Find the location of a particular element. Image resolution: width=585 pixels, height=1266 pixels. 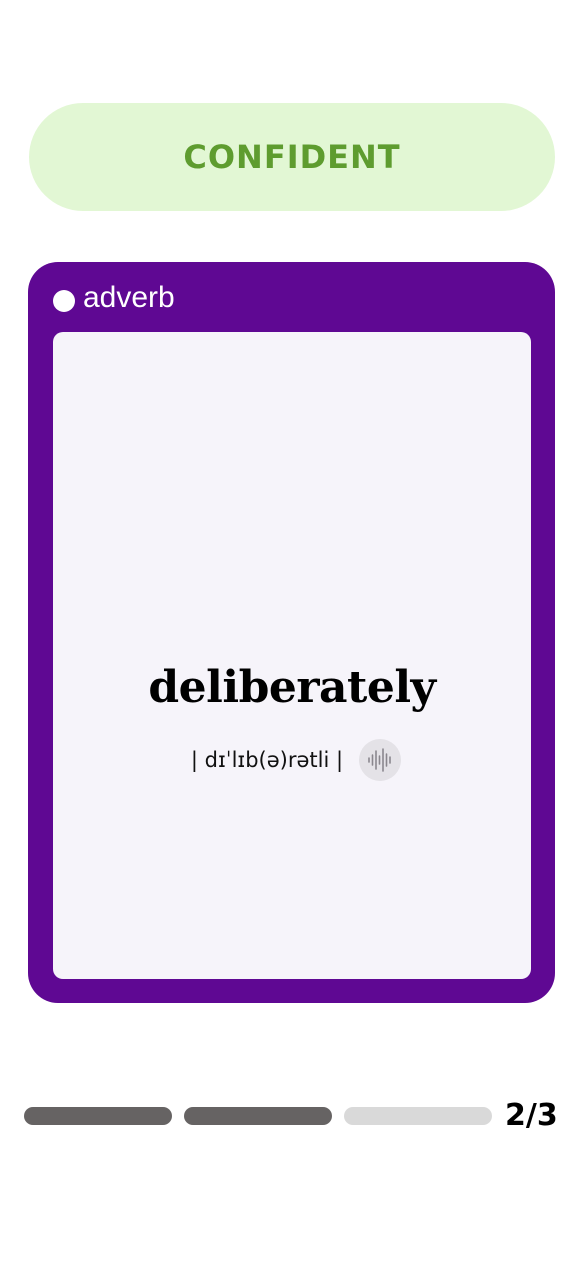

phonetic-transcription: | dɪˈlɪb(ə)rətli | is located at coordinates (267, 760).